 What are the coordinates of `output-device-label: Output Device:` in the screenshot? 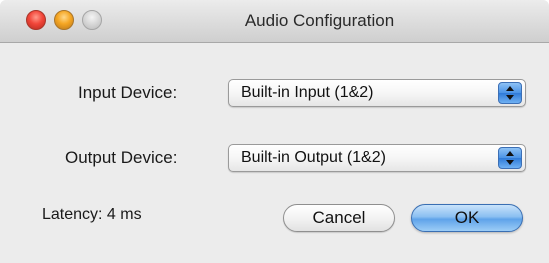 It's located at (121, 157).